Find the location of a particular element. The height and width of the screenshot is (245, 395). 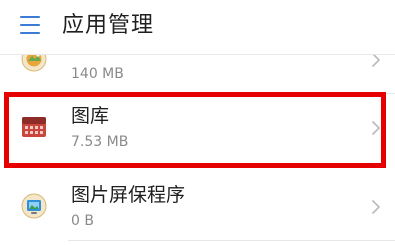

app-size: 7.53 MB is located at coordinates (100, 142).